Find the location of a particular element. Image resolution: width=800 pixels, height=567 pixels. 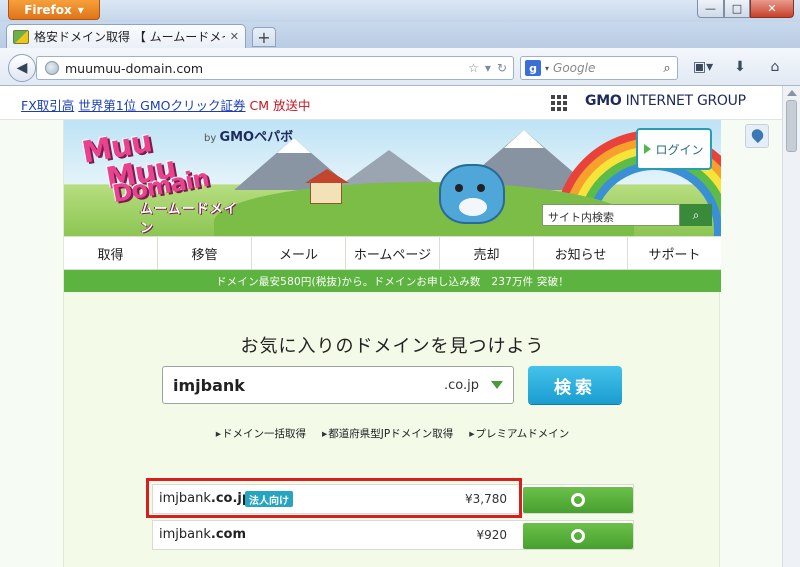

vertical-scrollbar is located at coordinates (791, 326).